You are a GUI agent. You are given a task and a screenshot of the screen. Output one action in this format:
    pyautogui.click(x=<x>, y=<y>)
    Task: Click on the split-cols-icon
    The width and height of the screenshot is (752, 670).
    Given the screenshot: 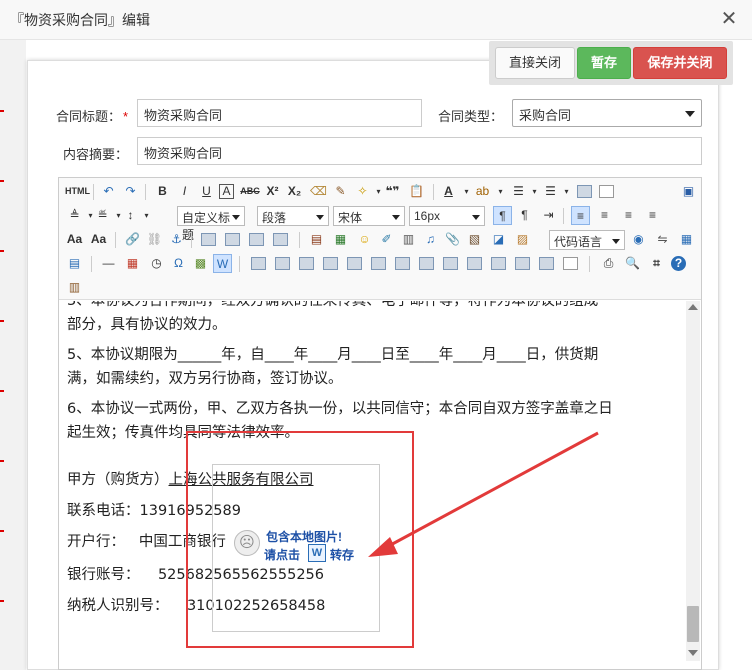 What is the action you would take?
    pyautogui.click(x=522, y=263)
    